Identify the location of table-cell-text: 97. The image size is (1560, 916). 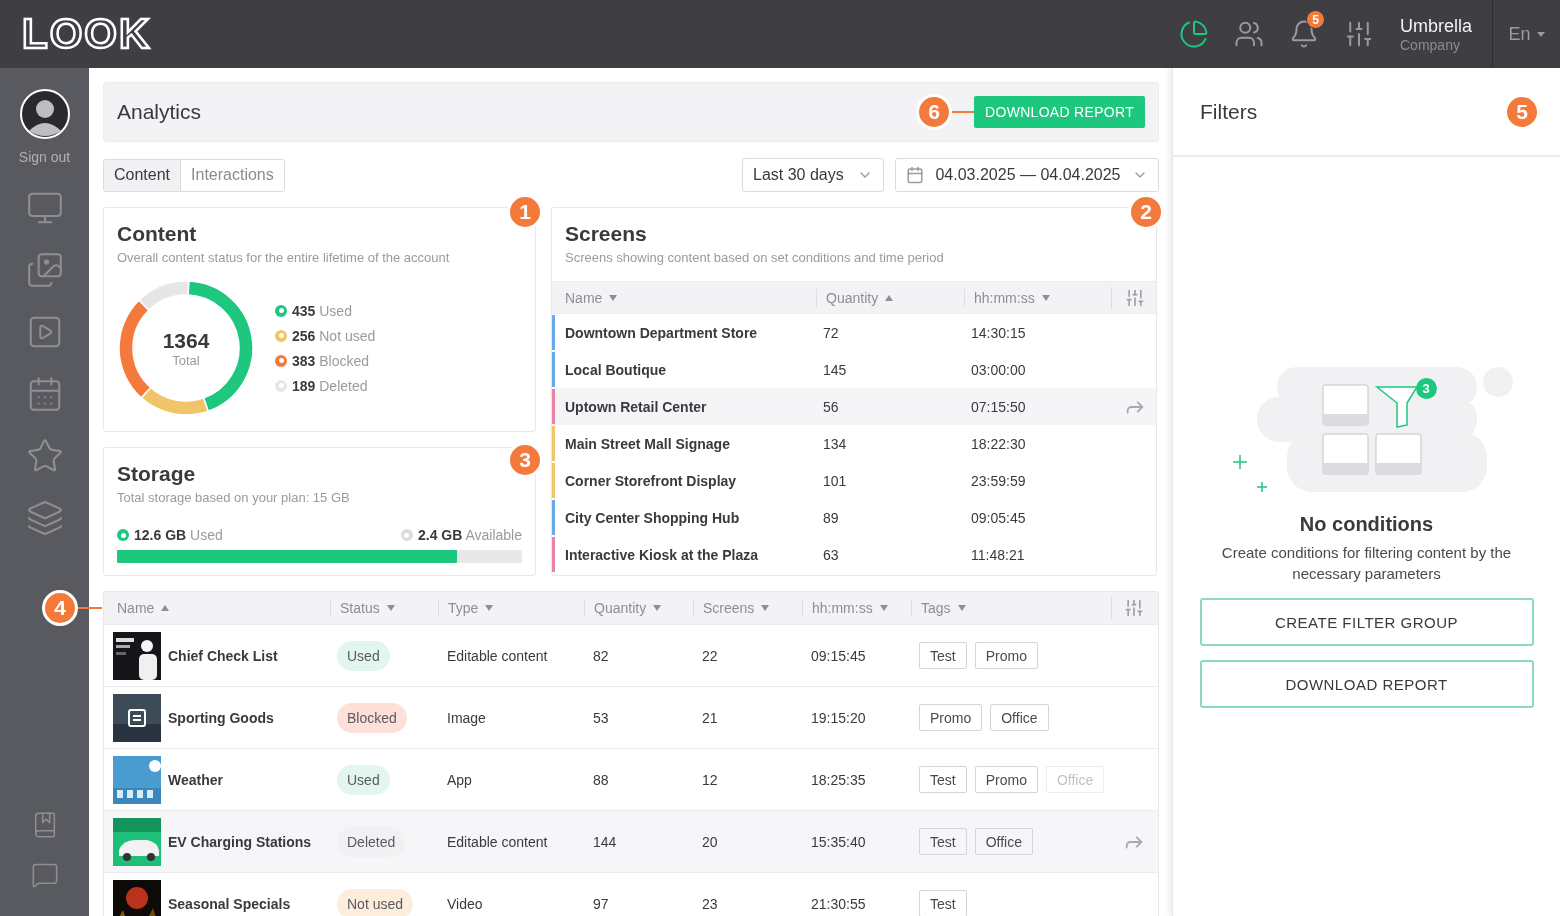
(601, 903).